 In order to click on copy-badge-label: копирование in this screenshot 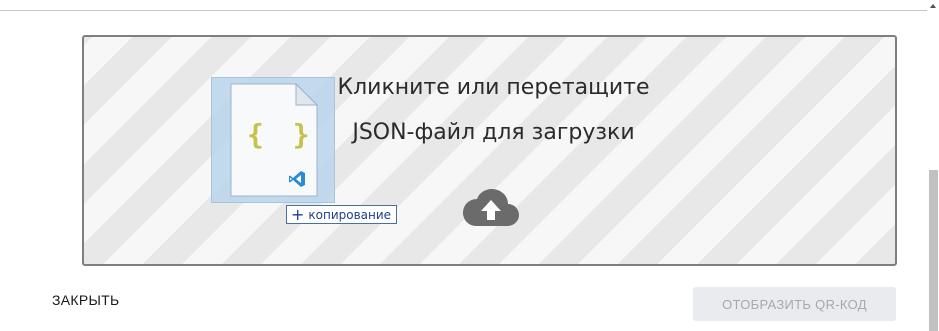, I will do `click(350, 214)`.